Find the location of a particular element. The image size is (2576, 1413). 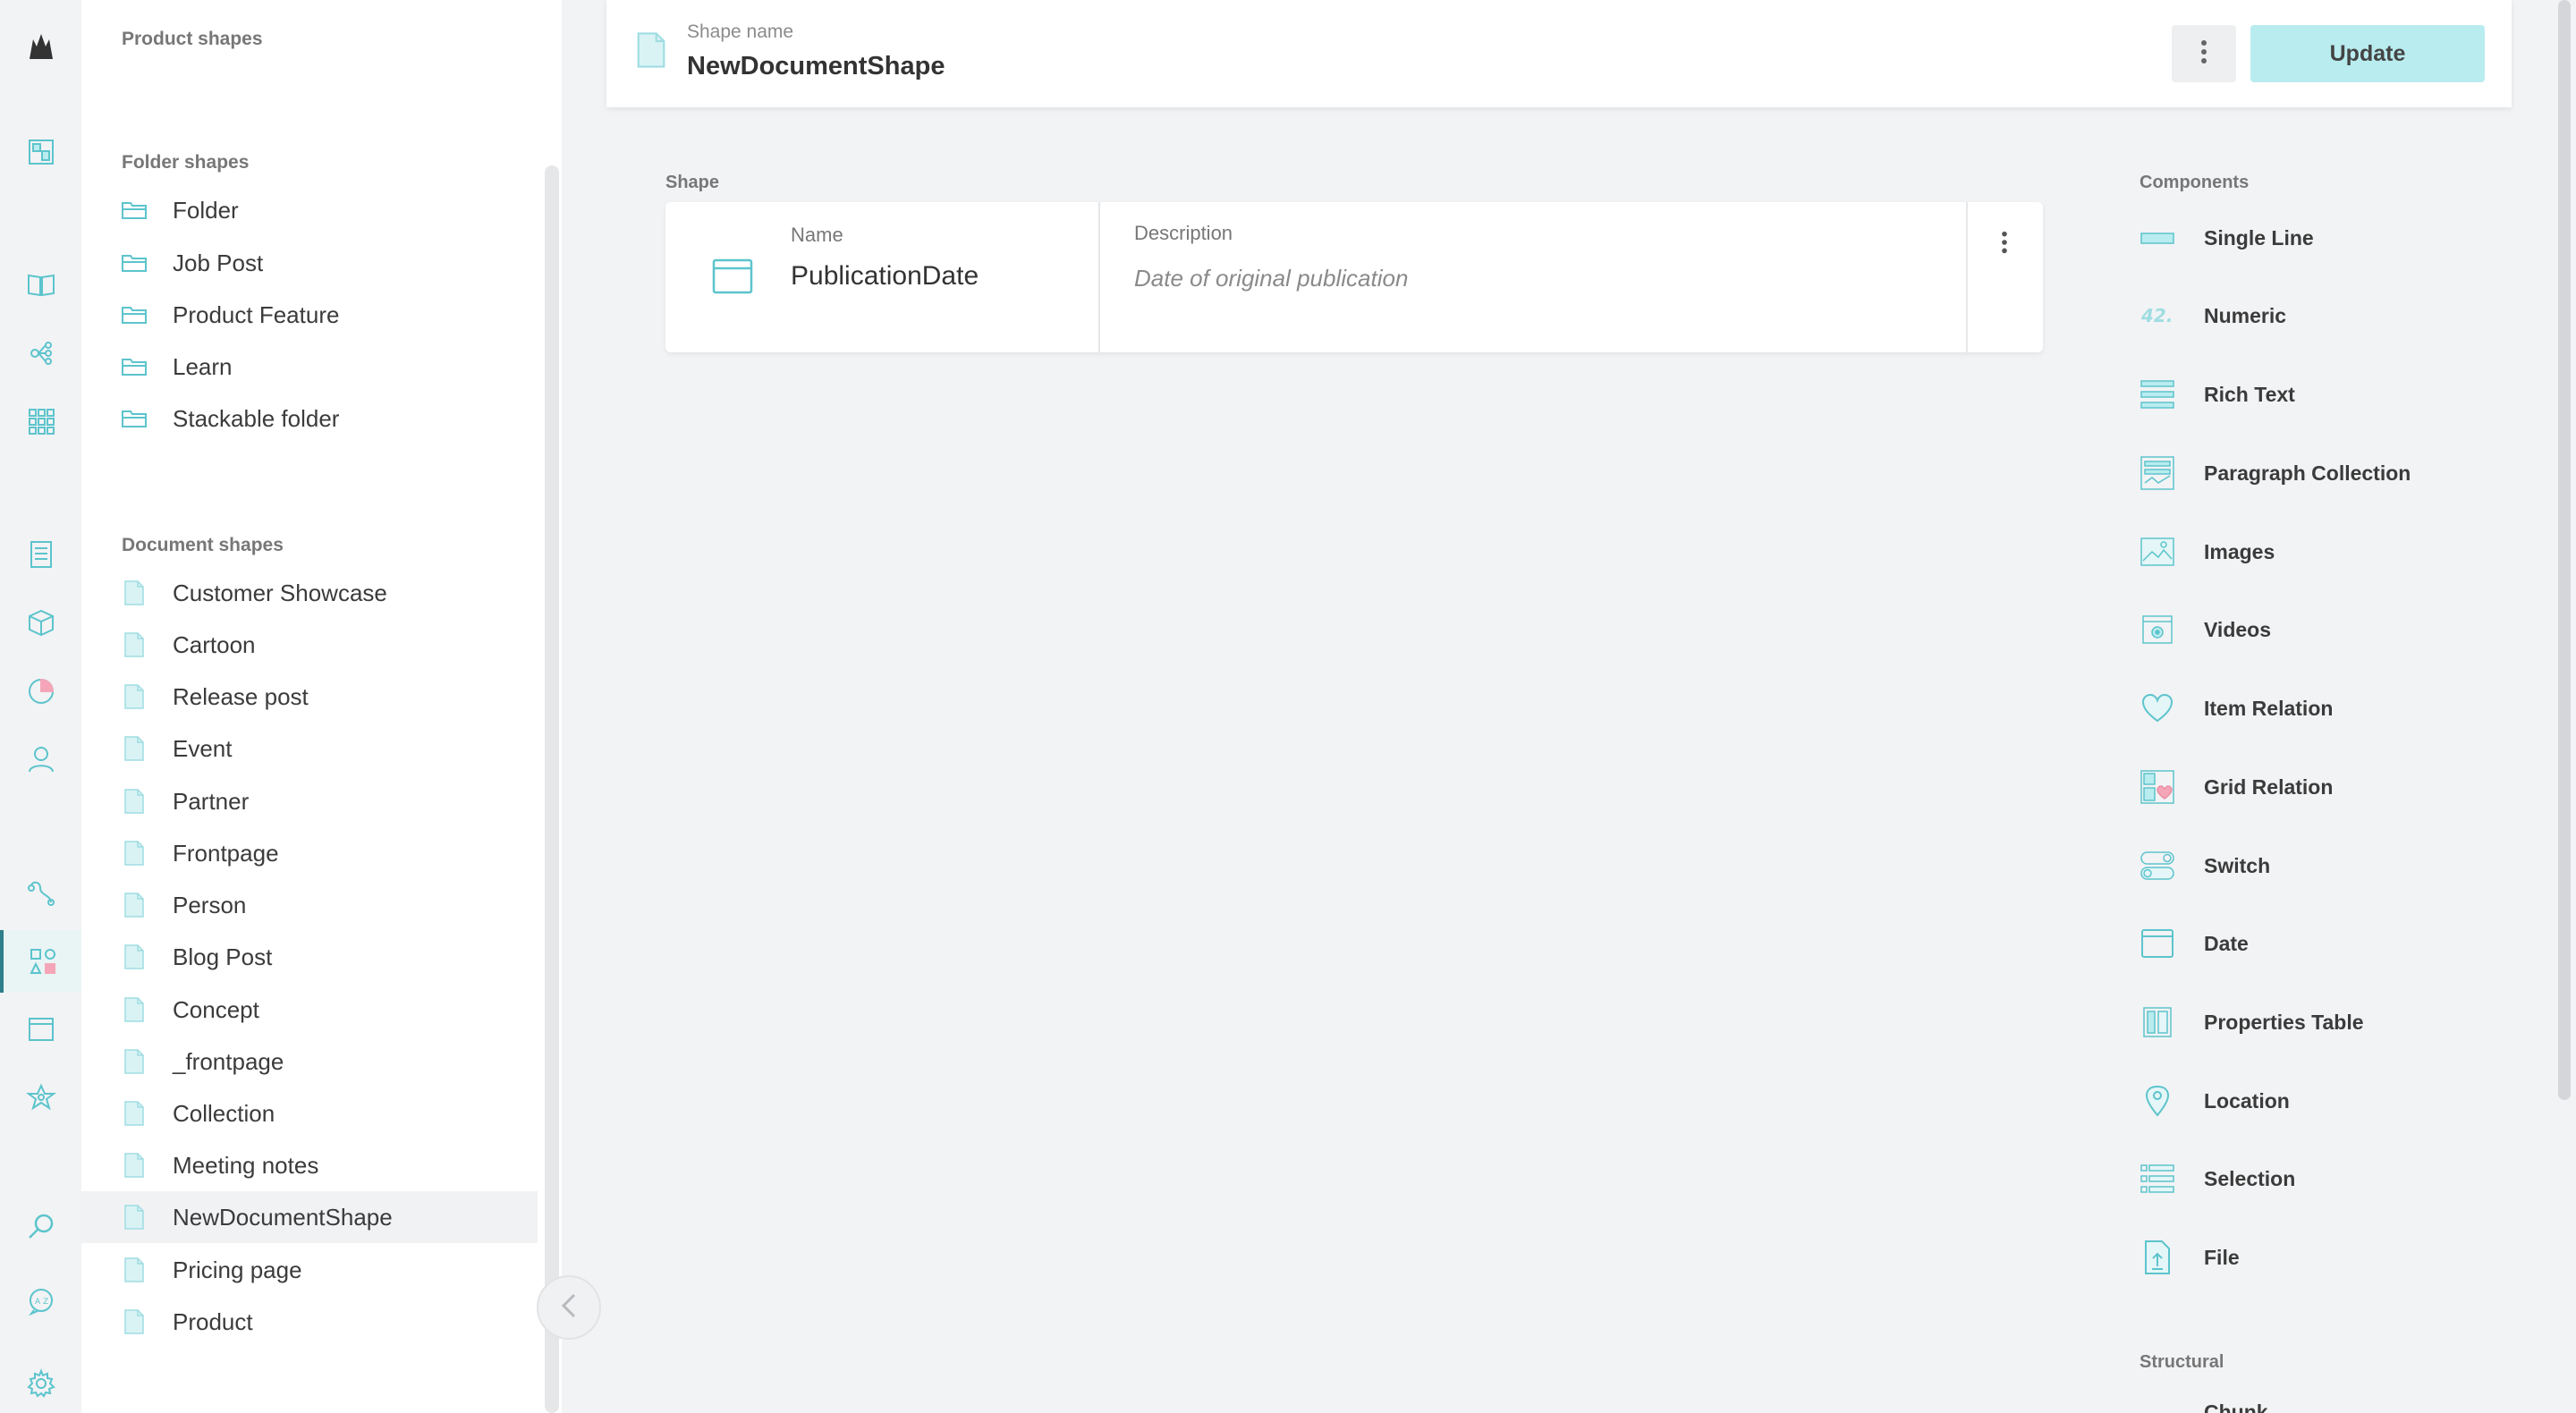

document-shape-item: _frontpage is located at coordinates (309, 1061).